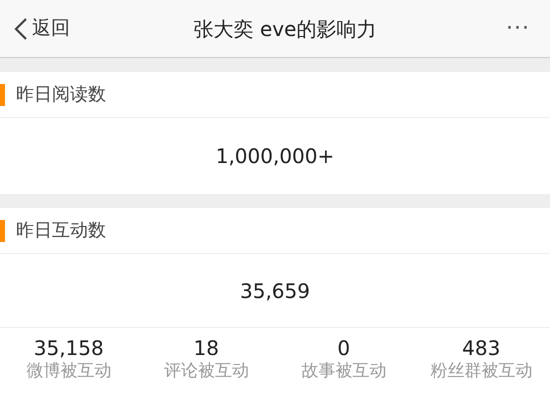 This screenshot has width=550, height=409. What do you see at coordinates (206, 371) in the screenshot?
I see `stat-label: 评论被互动` at bounding box center [206, 371].